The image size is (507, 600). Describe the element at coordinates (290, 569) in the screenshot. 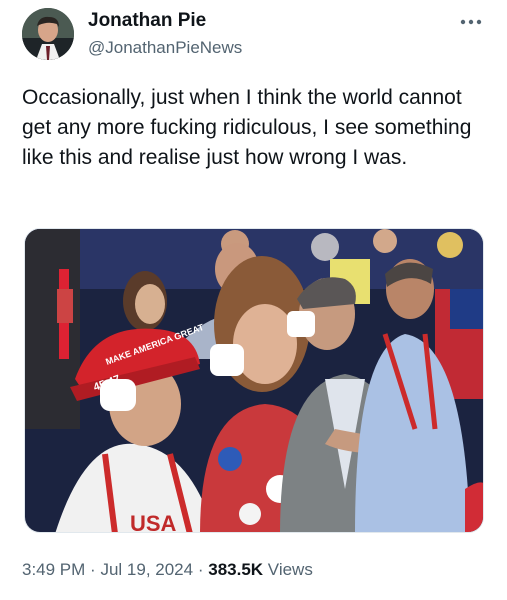

I see `views-label: Views` at that location.